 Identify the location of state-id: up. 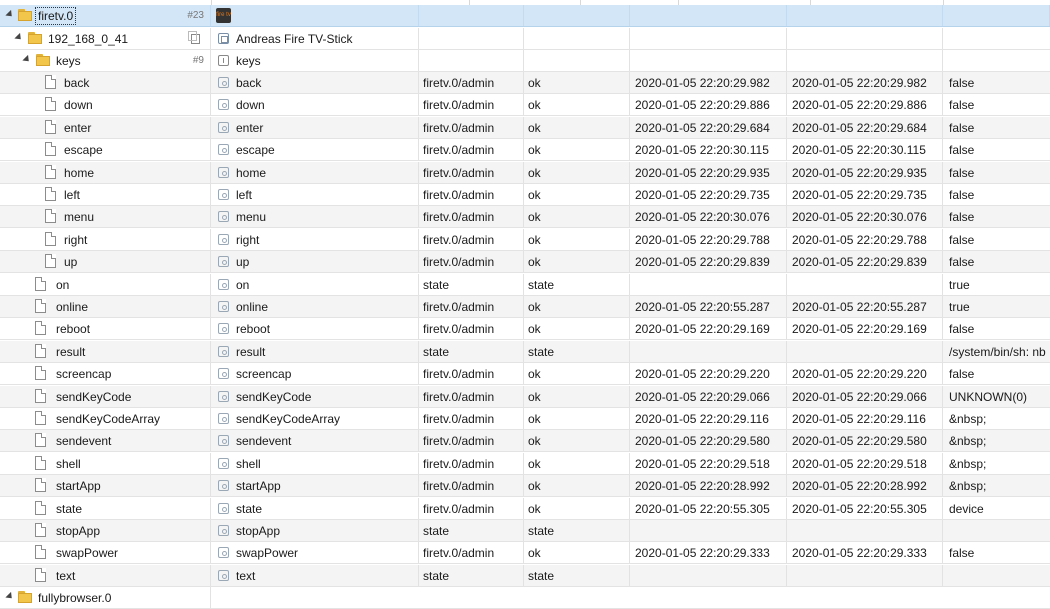
(71, 262).